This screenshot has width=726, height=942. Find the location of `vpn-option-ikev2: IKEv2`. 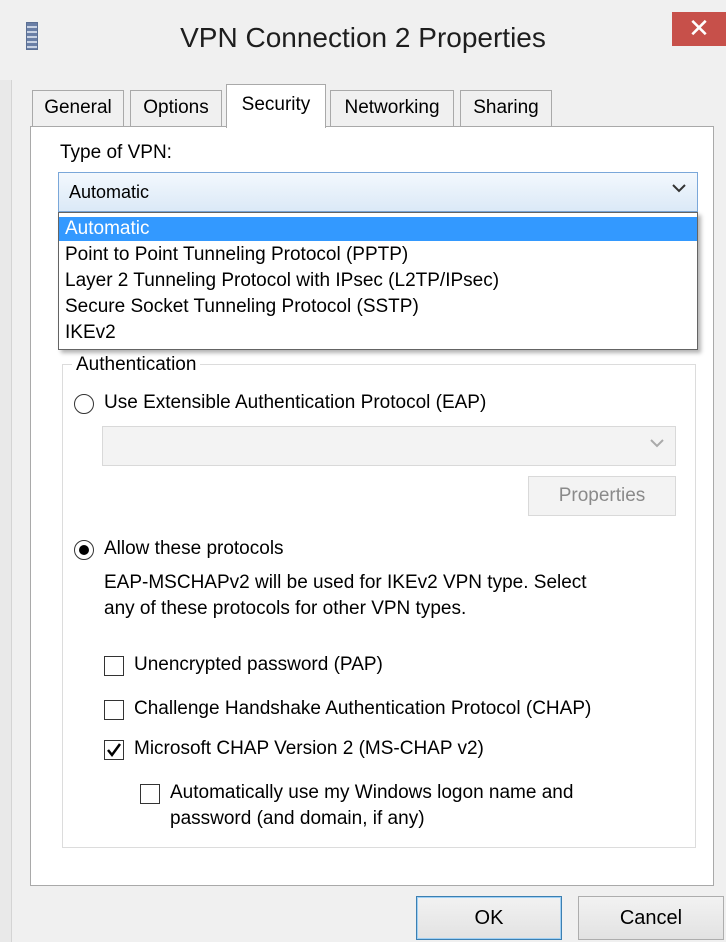

vpn-option-ikev2: IKEv2 is located at coordinates (378, 333).